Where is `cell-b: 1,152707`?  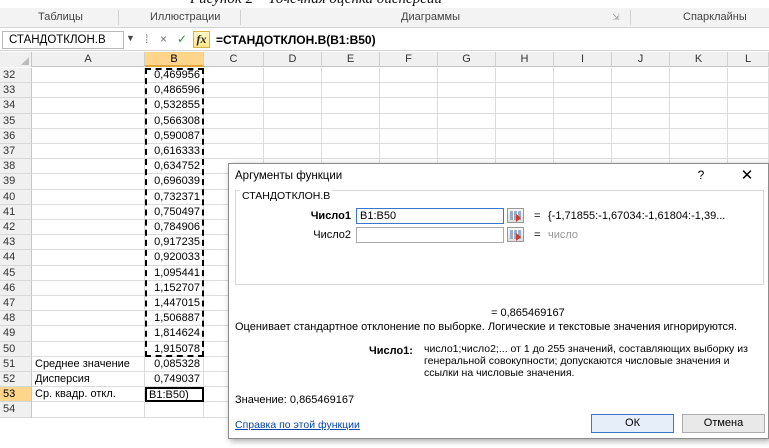 cell-b: 1,152707 is located at coordinates (174, 288).